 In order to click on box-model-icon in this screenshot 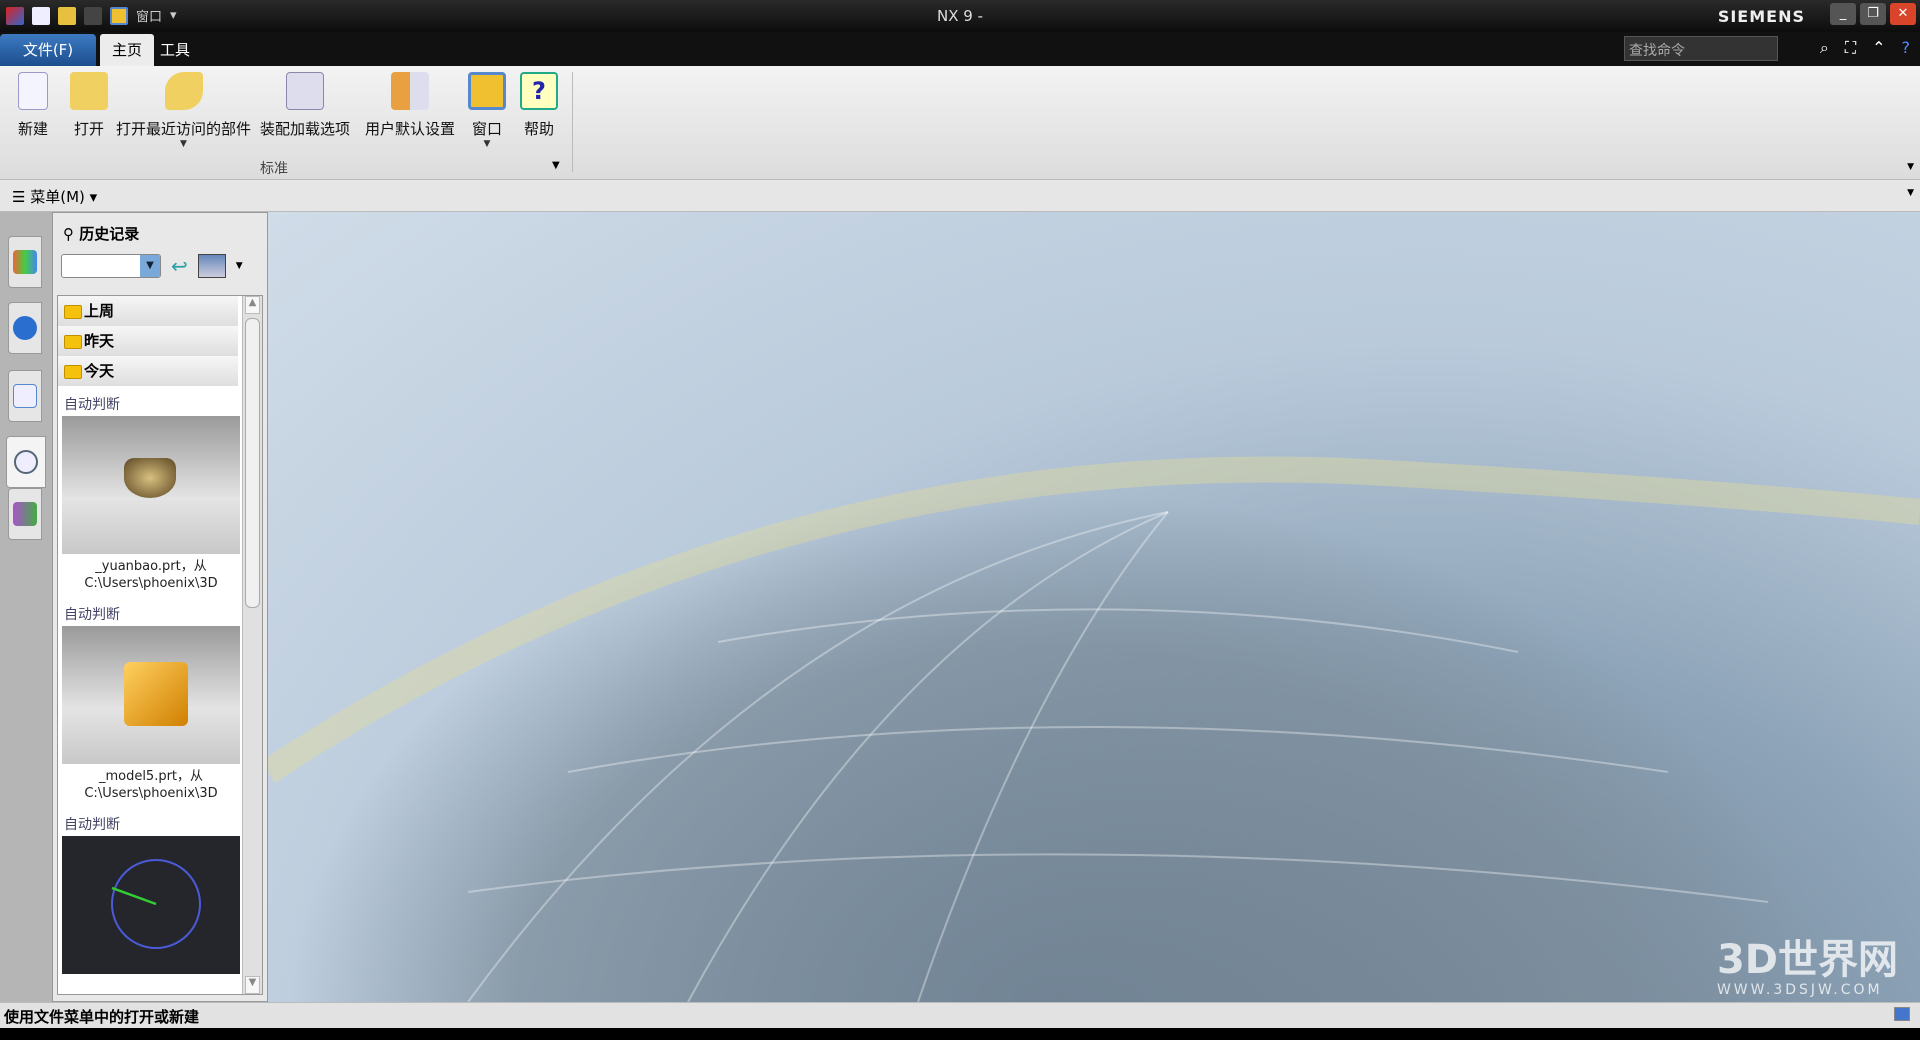, I will do `click(156, 694)`.